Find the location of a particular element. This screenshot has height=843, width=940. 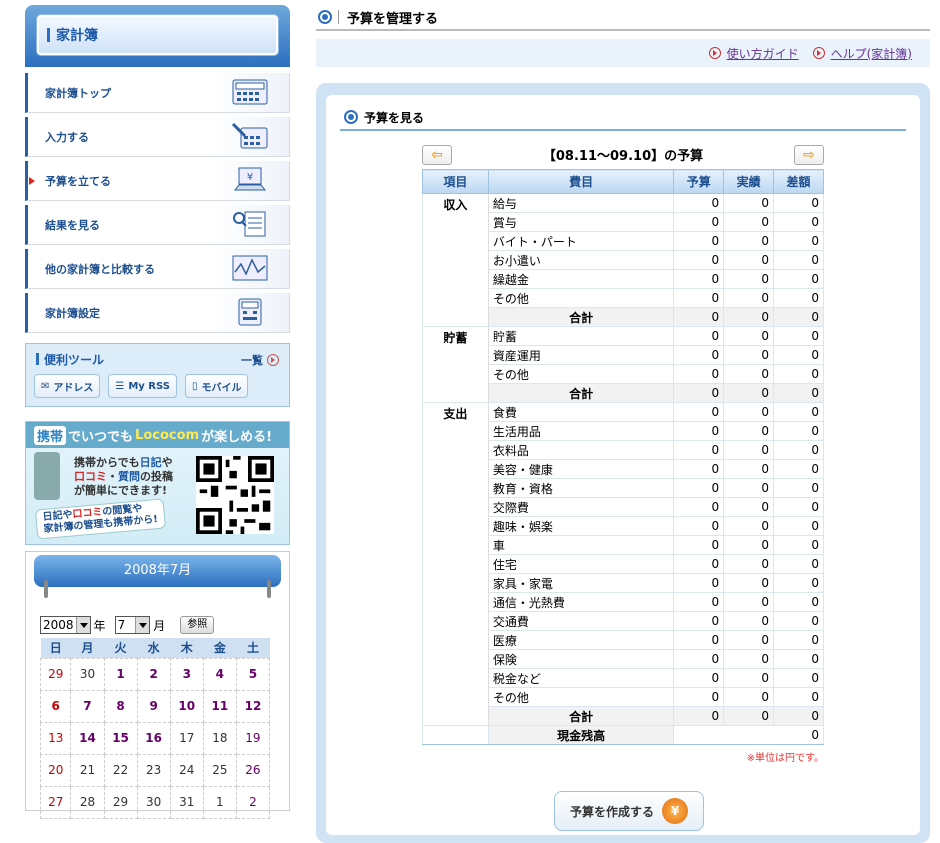

calendar-day: 21 is located at coordinates (87, 770).